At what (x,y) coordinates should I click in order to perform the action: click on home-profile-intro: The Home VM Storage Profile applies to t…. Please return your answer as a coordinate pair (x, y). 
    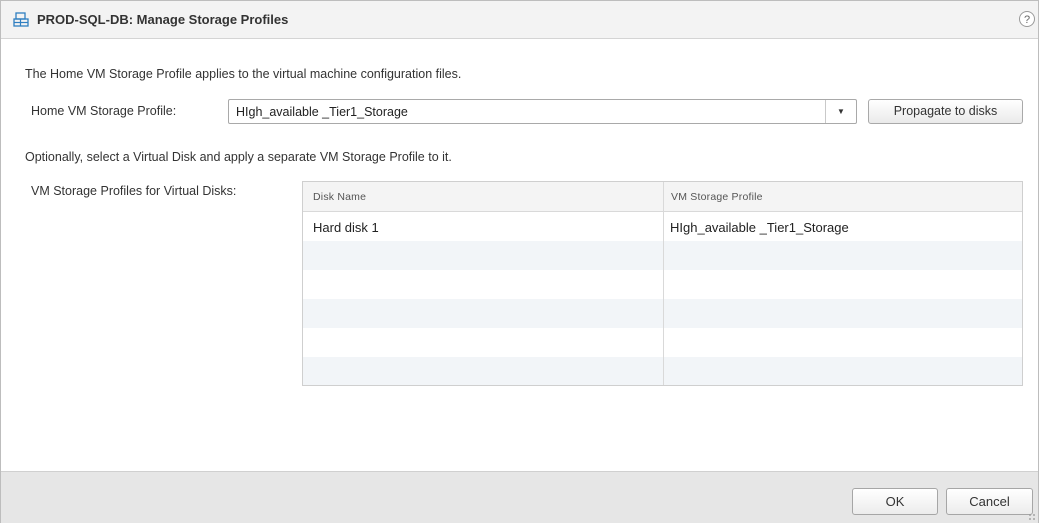
    Looking at the image, I should click on (243, 74).